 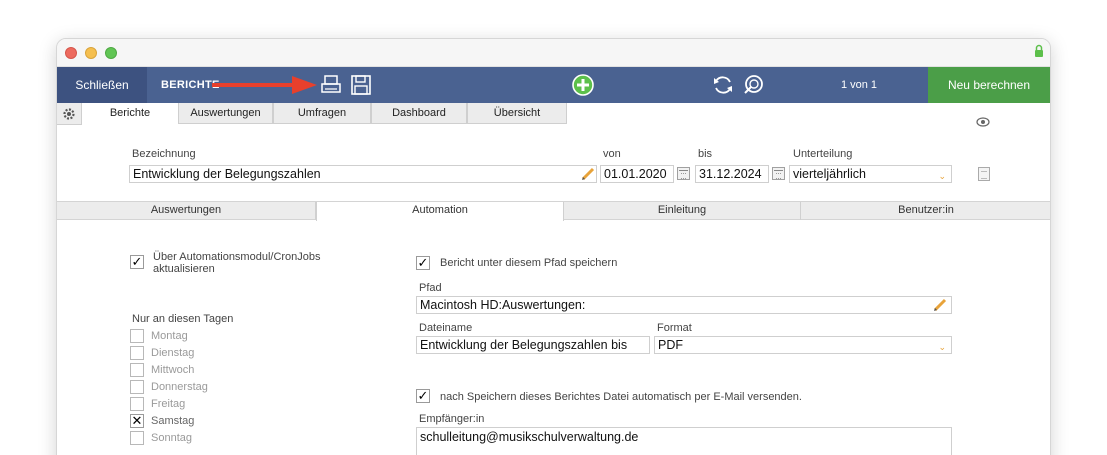 What do you see at coordinates (137, 404) in the screenshot?
I see `day-checkbox-freitag` at bounding box center [137, 404].